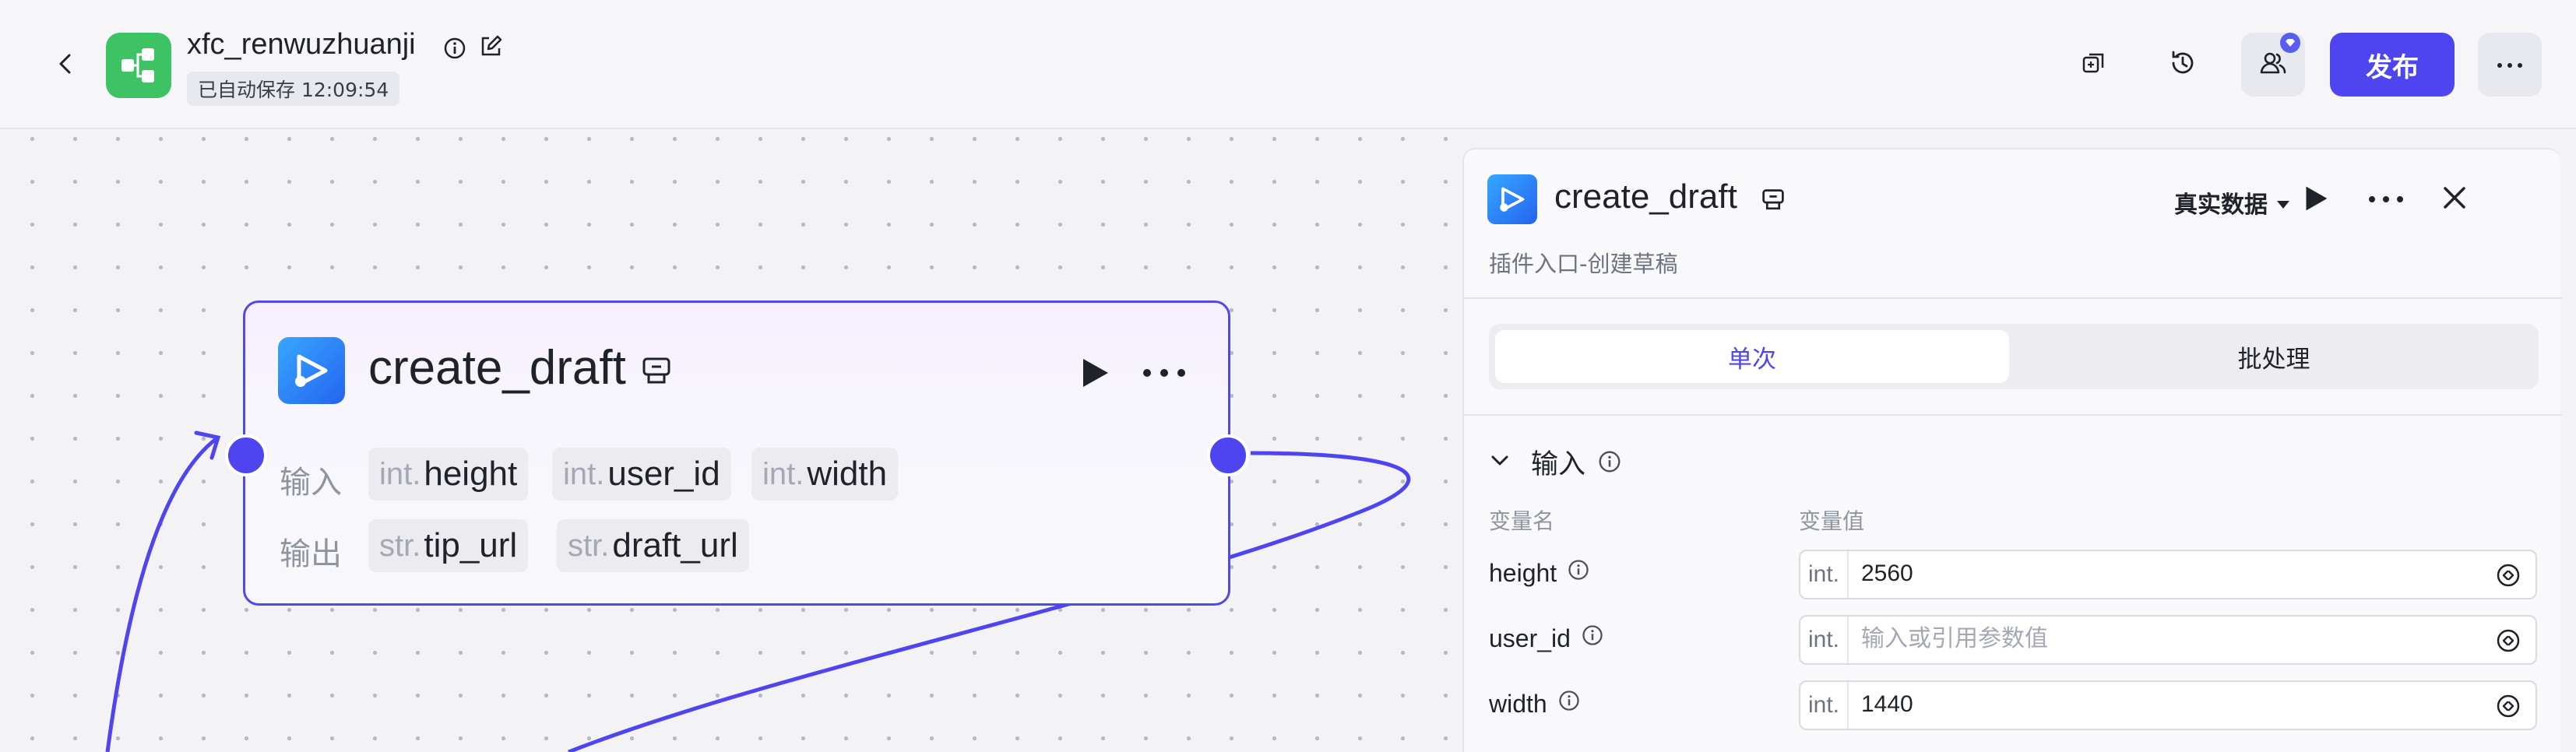 The height and width of the screenshot is (752, 2576). I want to click on tab-single: 单次, so click(1752, 356).